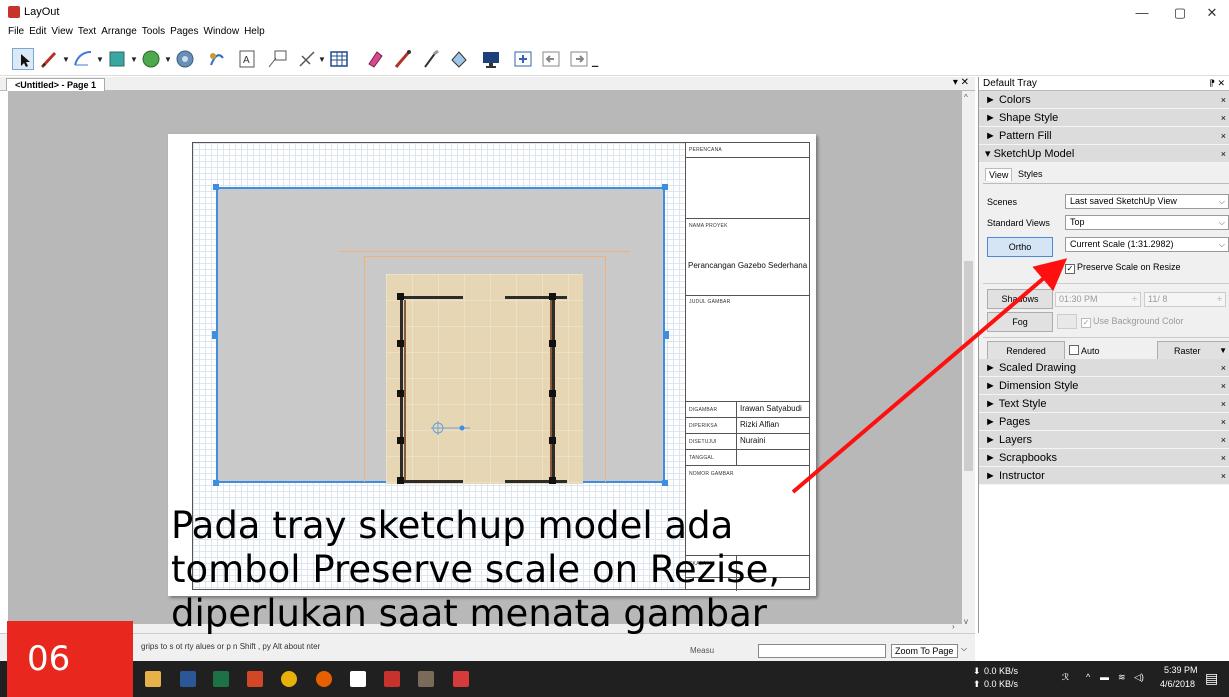 This screenshot has height=697, width=1229. What do you see at coordinates (1139, 677) in the screenshot?
I see `volume-icon: ◁)` at bounding box center [1139, 677].